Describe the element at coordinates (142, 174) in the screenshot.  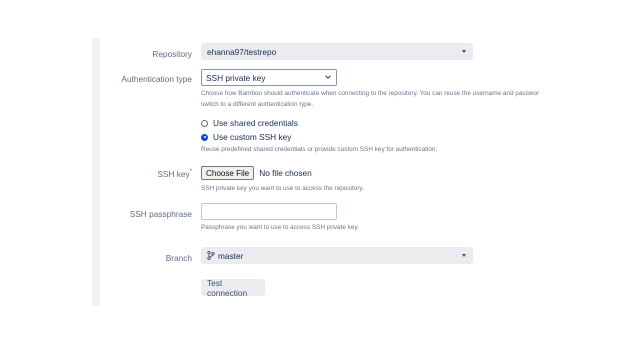
I see `ssh-key-label: SSH key*` at that location.